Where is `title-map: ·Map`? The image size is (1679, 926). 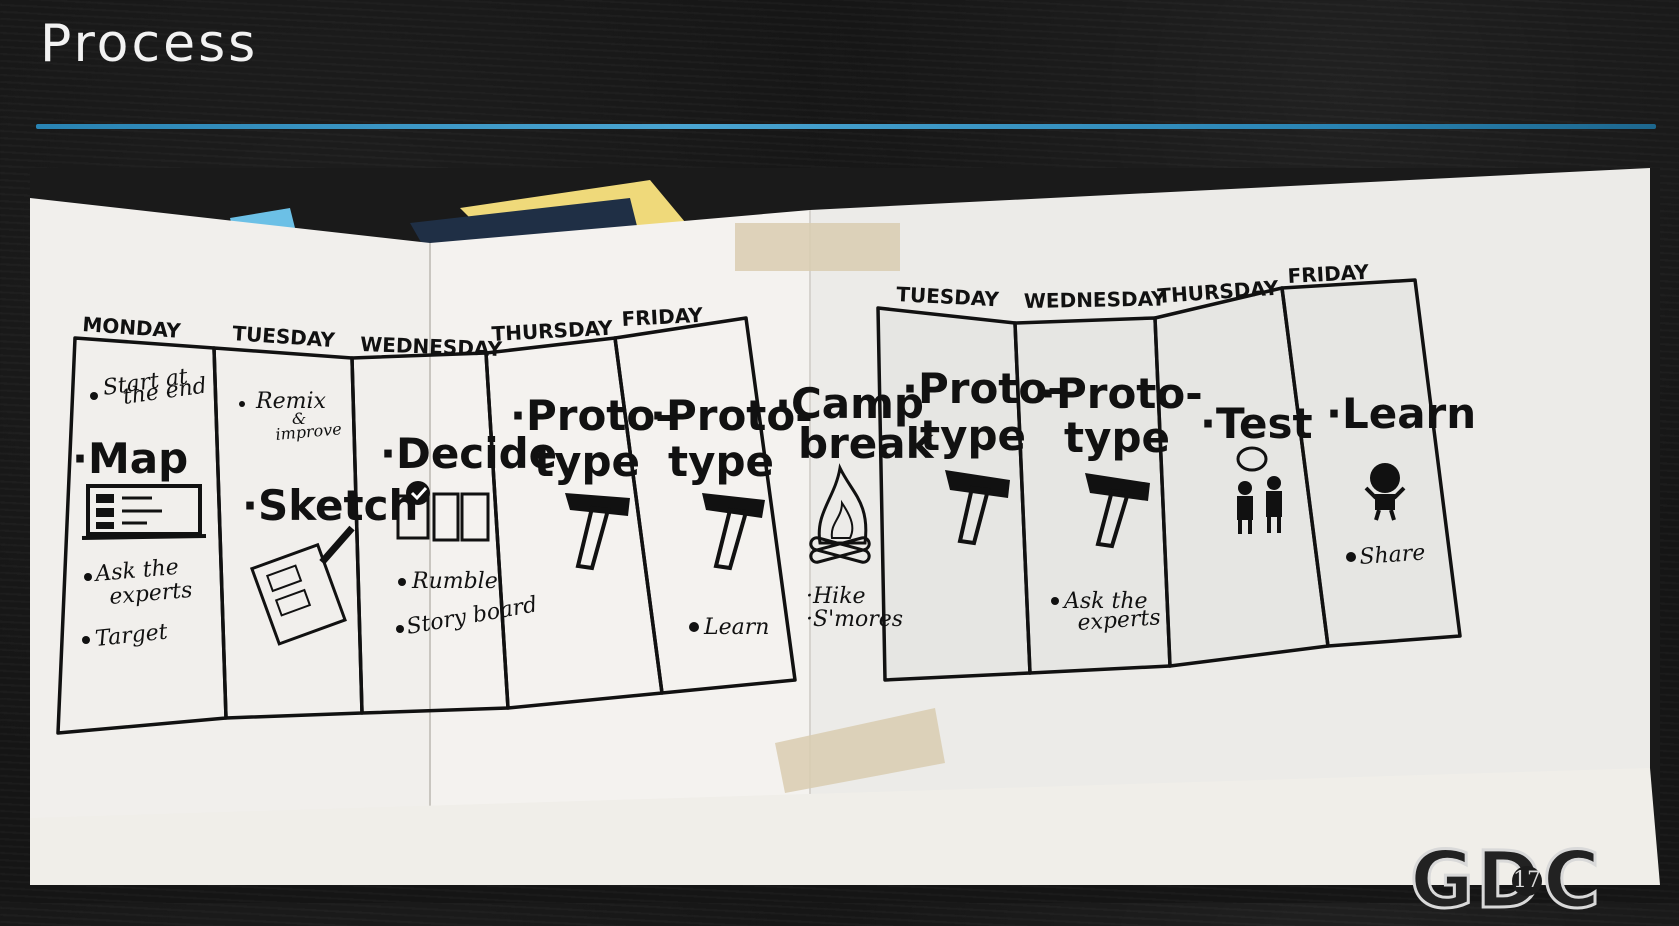 title-map: ·Map is located at coordinates (130, 458).